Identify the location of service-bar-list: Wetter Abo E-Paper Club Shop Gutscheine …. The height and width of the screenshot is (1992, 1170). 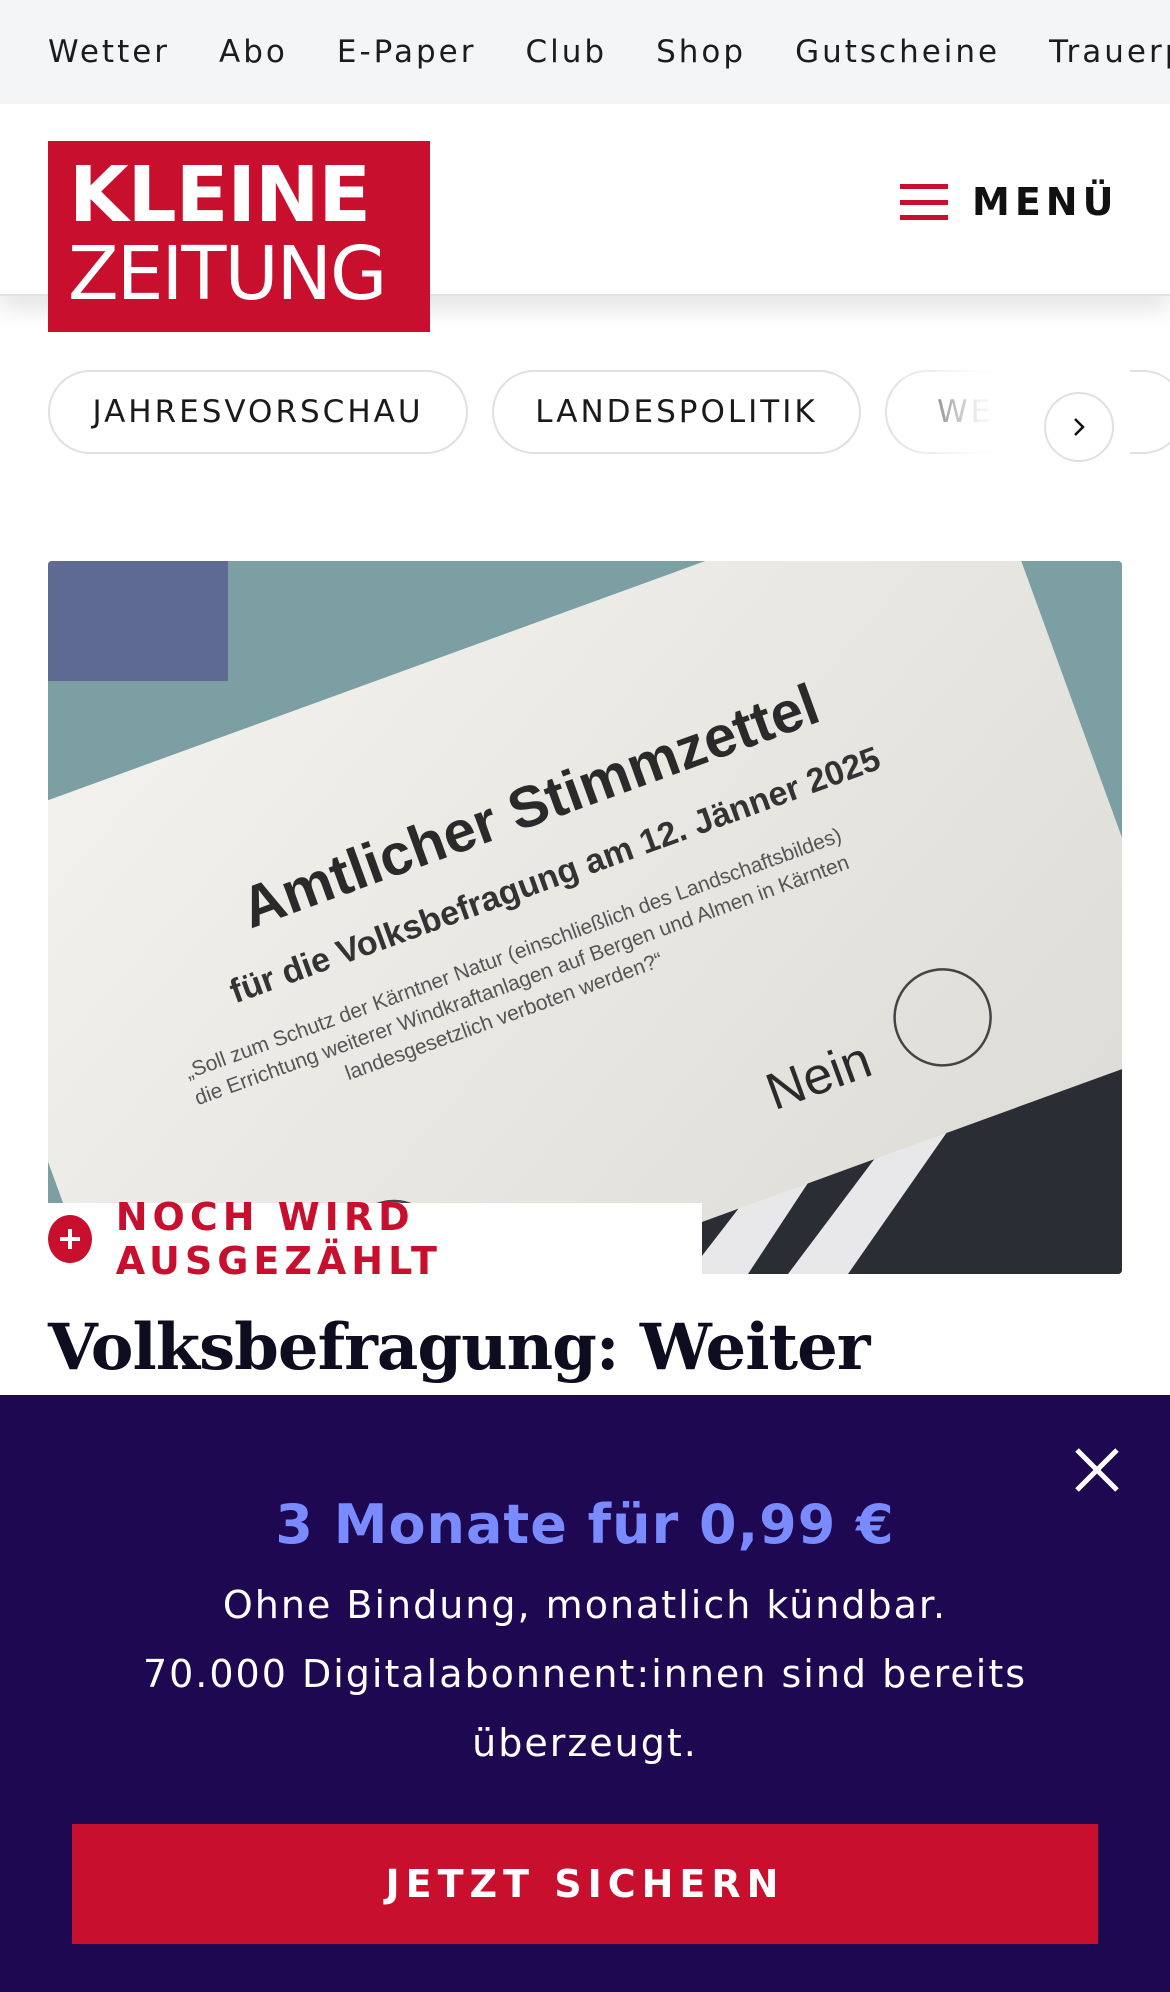
(585, 52).